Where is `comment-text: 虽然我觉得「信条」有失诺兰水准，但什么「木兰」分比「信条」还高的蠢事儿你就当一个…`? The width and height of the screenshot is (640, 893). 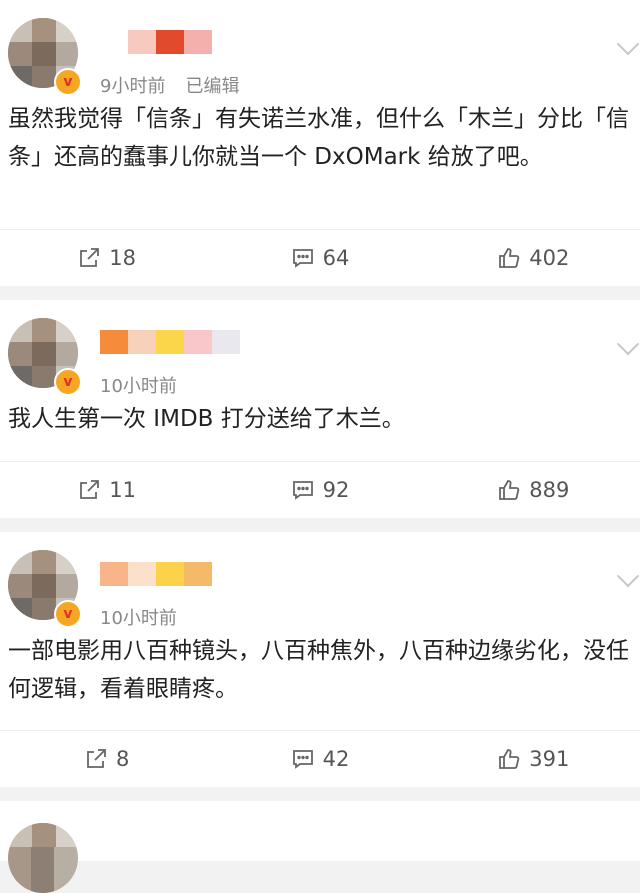 comment-text: 虽然我觉得「信条」有失诺兰水准，但什么「木兰」分比「信条」还高的蠢事儿你就当一个… is located at coordinates (318, 138).